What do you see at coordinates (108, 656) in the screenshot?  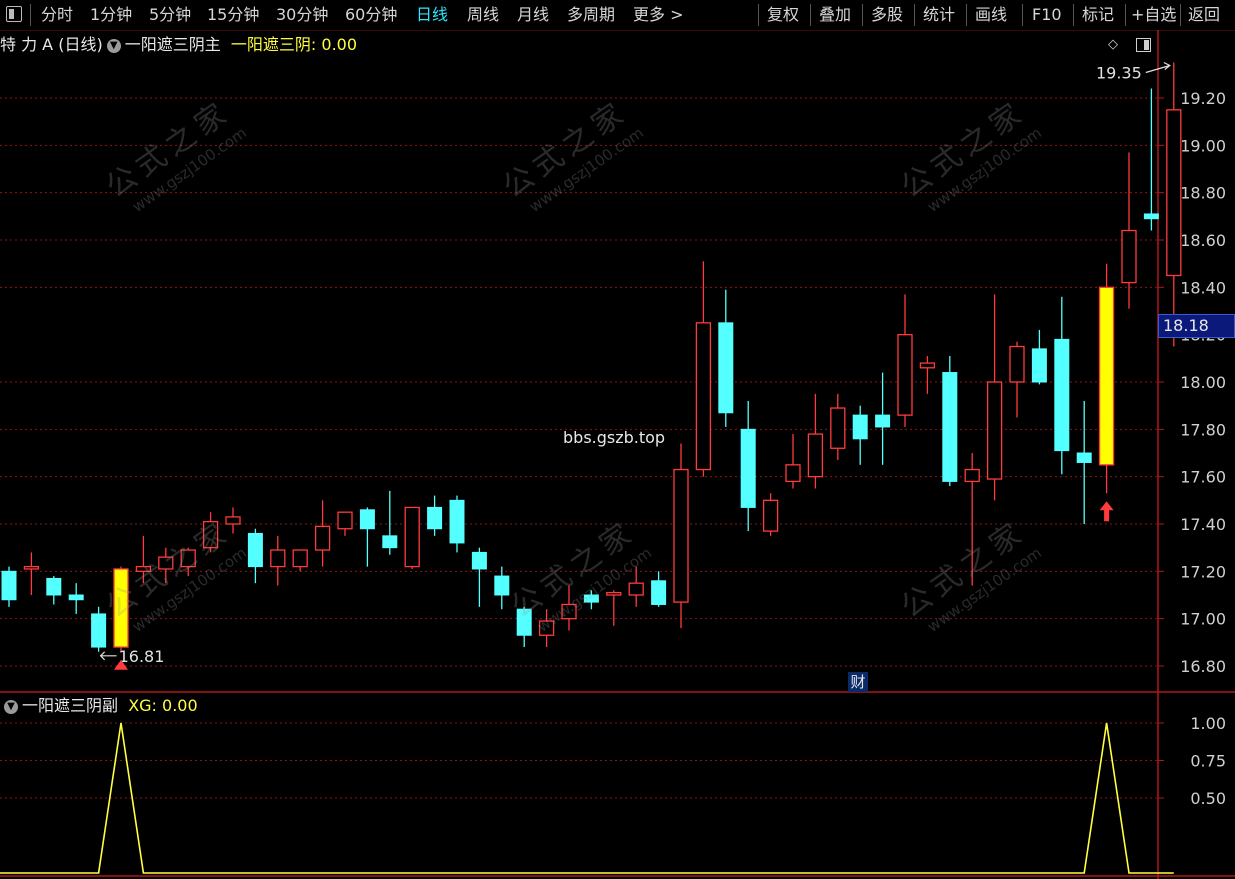 I see `min-arrow` at bounding box center [108, 656].